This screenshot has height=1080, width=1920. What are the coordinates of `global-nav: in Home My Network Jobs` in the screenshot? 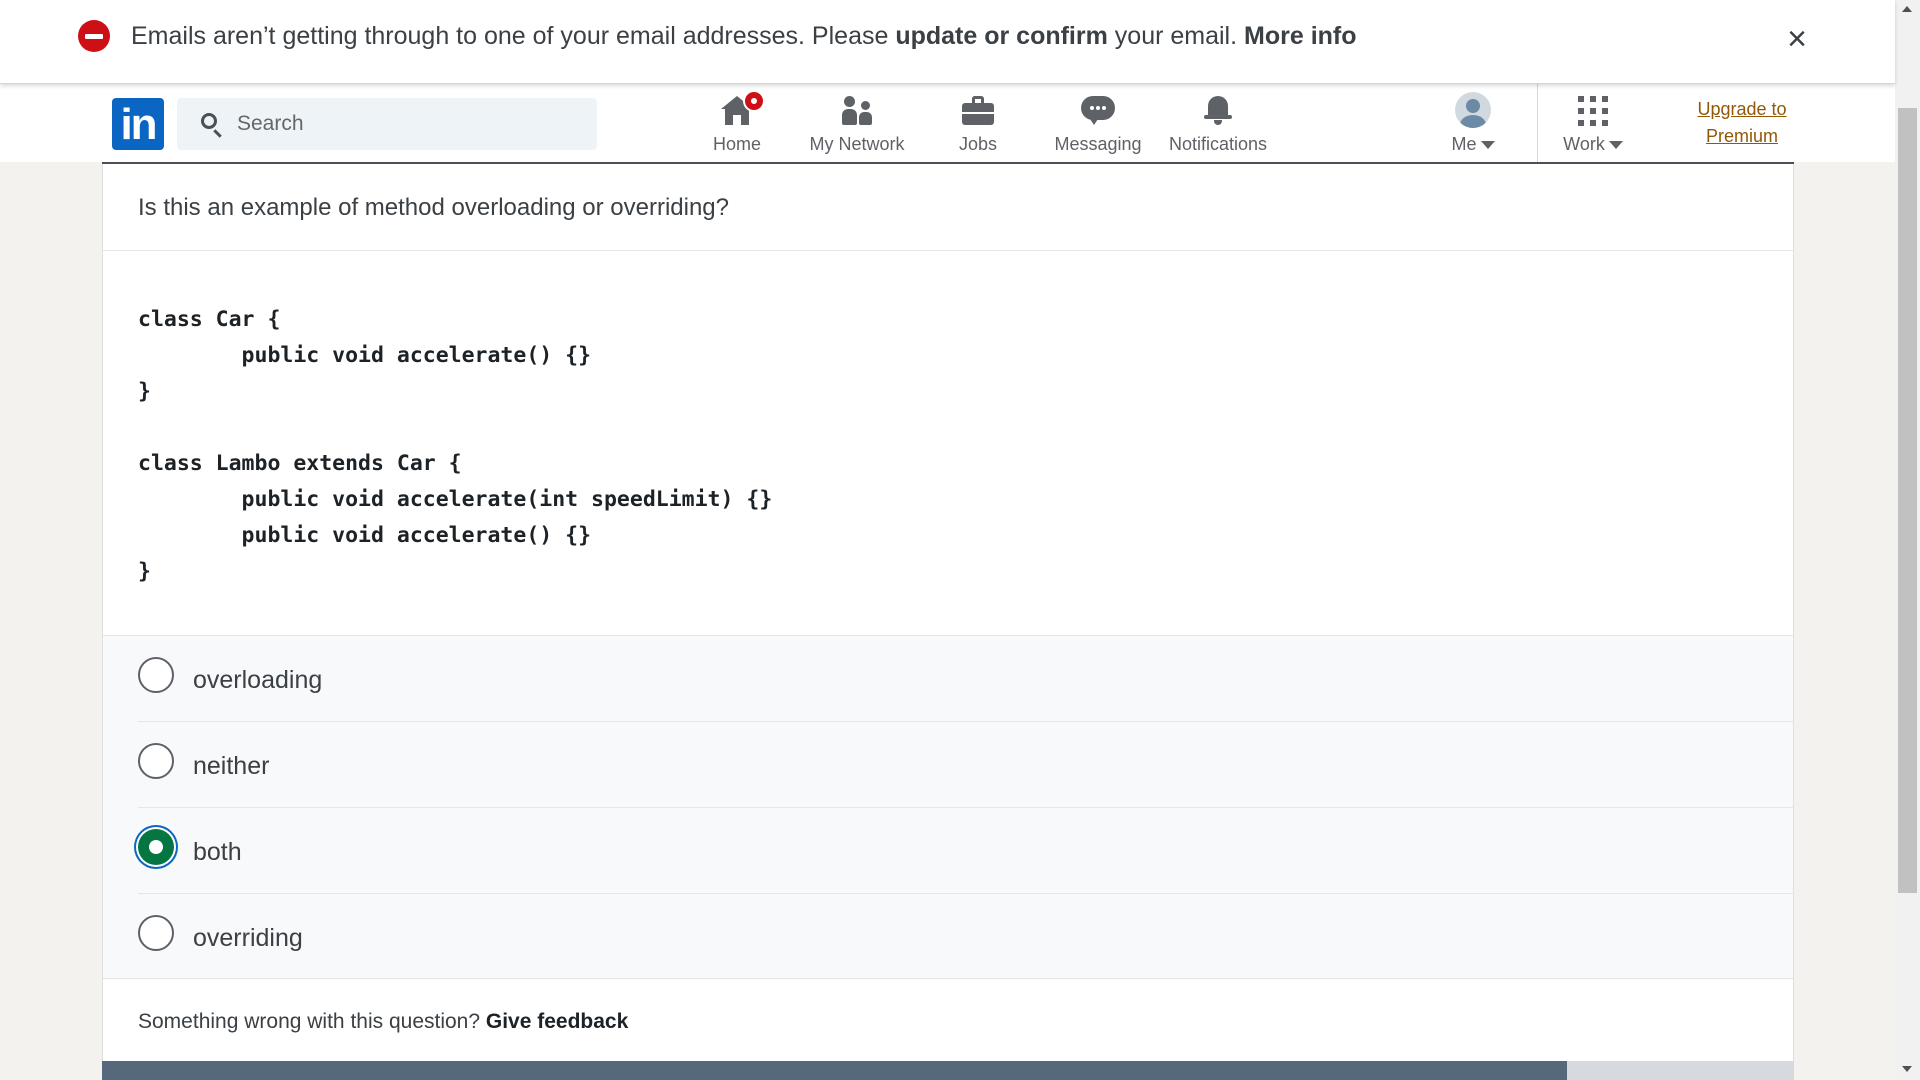 It's located at (947, 124).